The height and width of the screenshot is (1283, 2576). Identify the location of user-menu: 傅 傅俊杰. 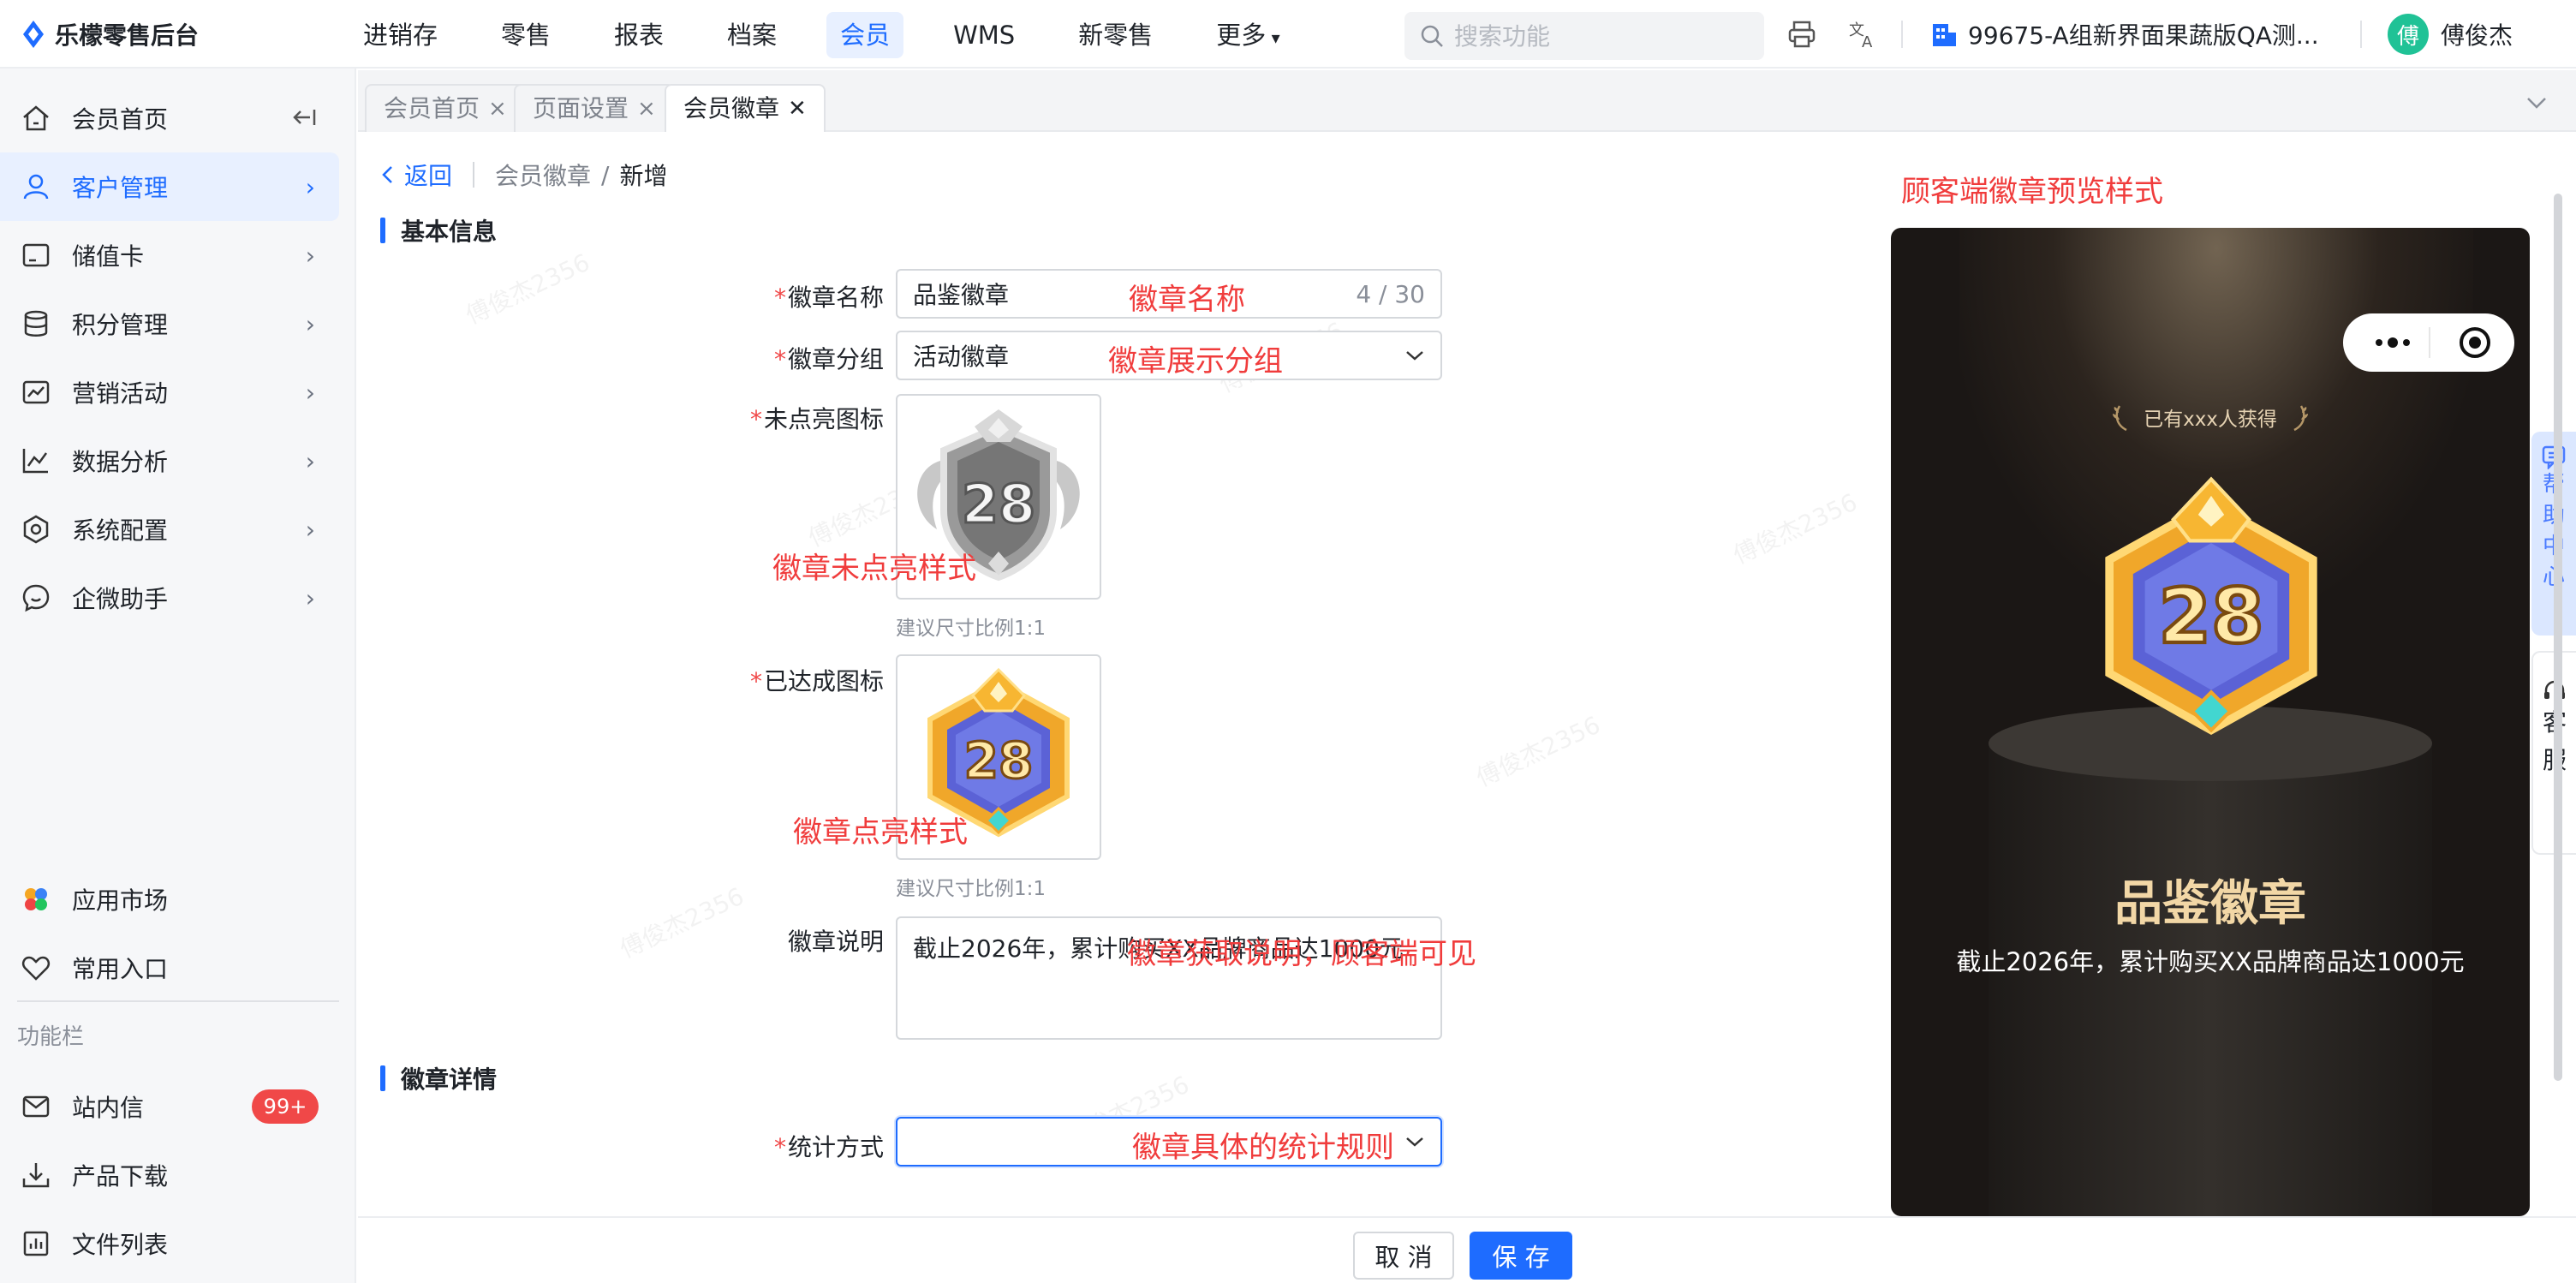
(2450, 35).